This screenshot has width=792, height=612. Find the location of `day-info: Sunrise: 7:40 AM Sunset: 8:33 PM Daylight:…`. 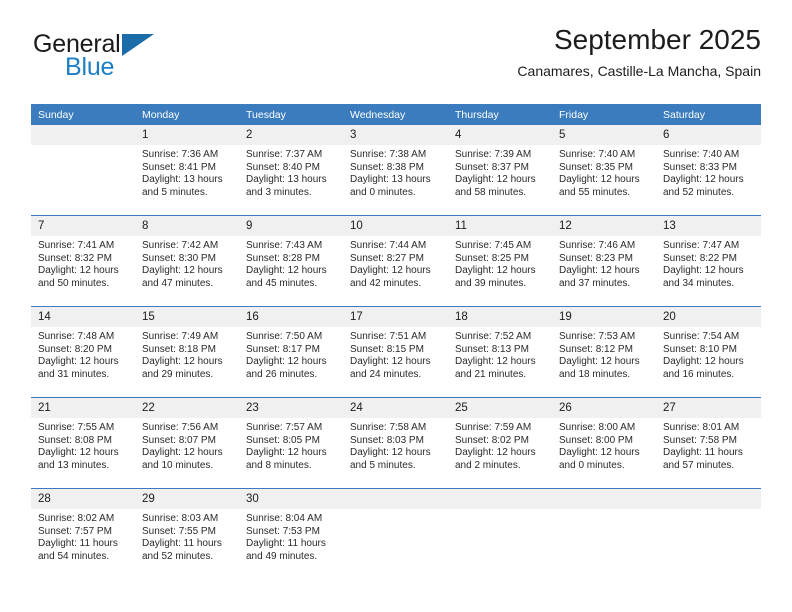

day-info: Sunrise: 7:40 AM Sunset: 8:33 PM Daylight:… is located at coordinates (708, 172).